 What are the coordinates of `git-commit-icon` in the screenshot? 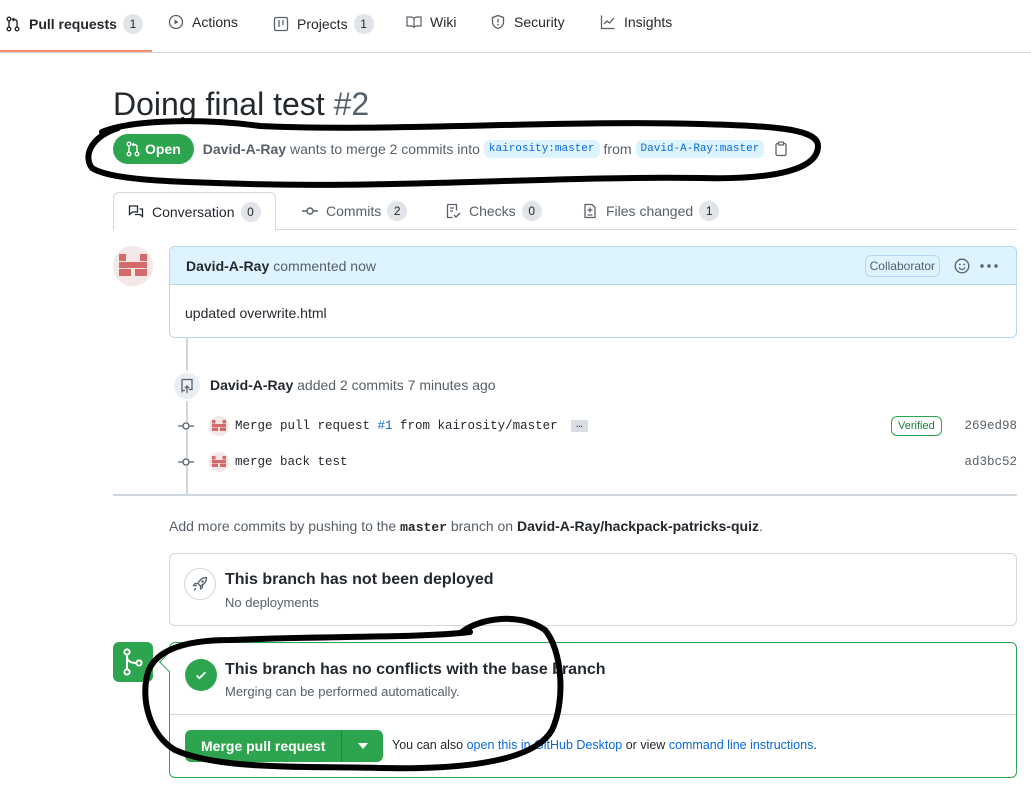 It's located at (310, 211).